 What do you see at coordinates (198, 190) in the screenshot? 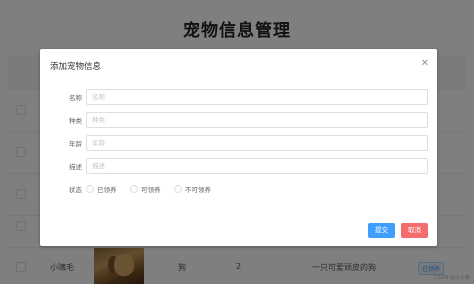
I see `radio-label: 不可领养` at bounding box center [198, 190].